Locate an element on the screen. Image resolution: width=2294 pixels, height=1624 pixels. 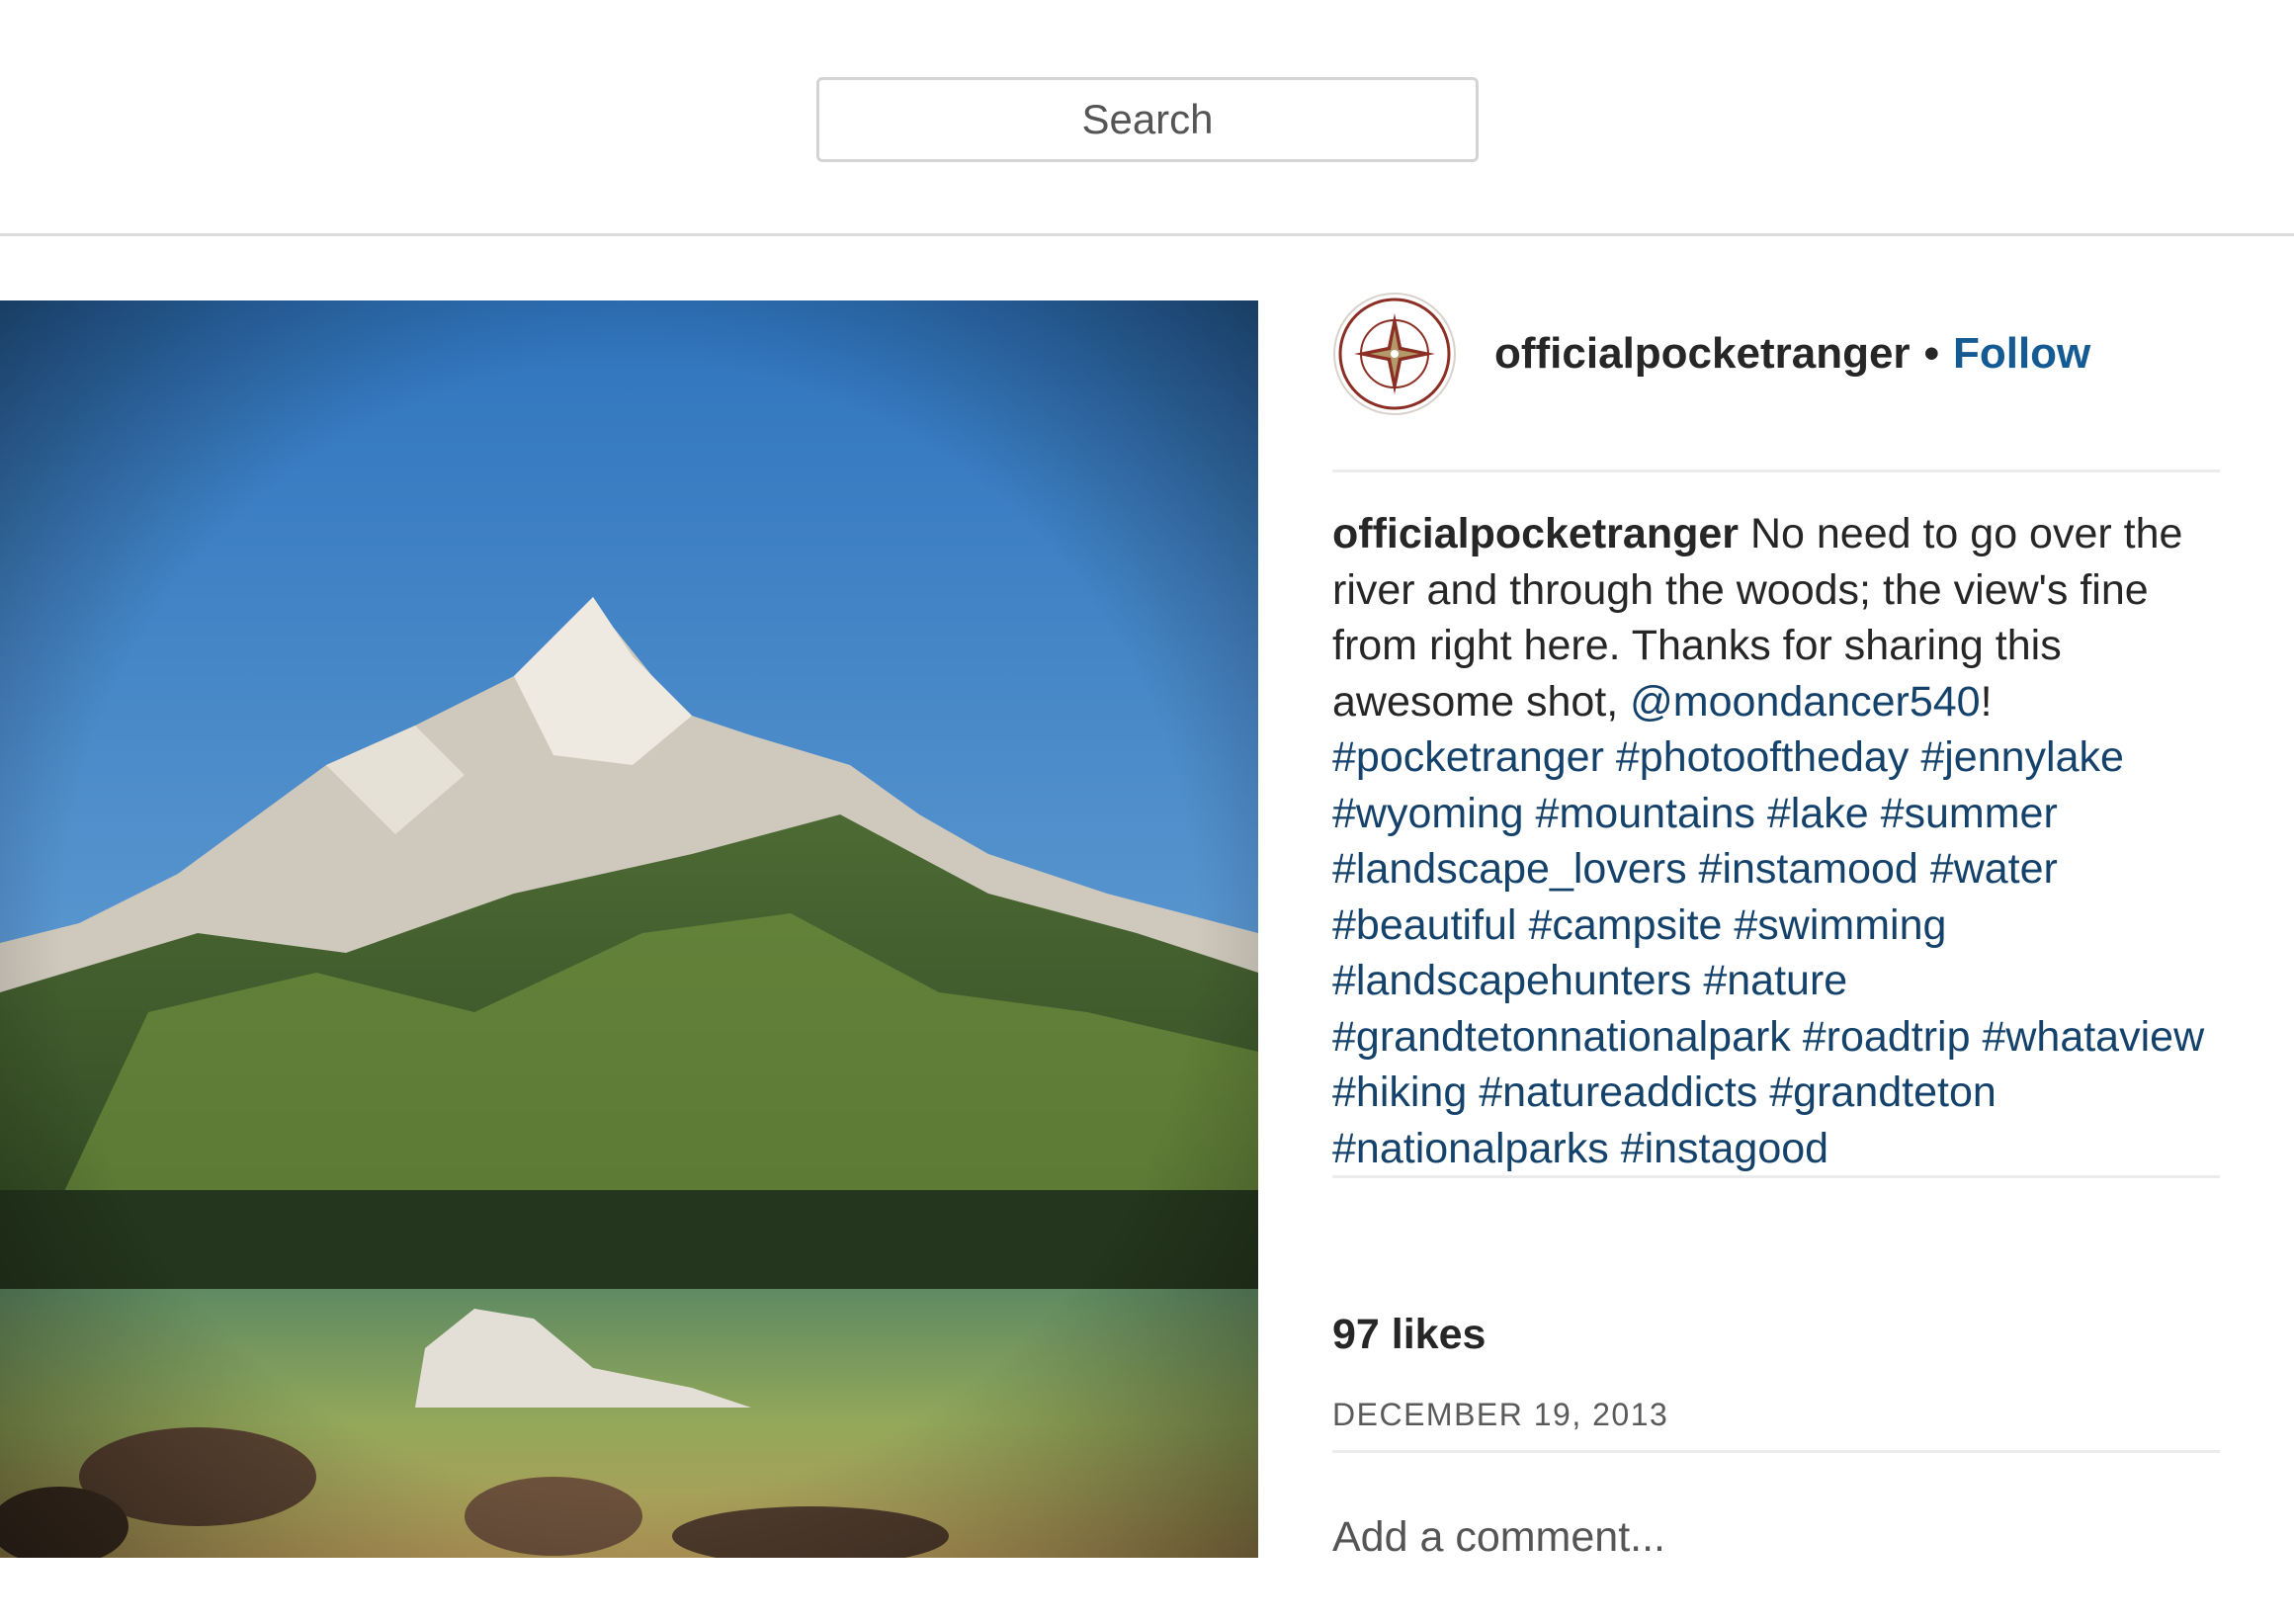
top-divider is located at coordinates (1147, 235).